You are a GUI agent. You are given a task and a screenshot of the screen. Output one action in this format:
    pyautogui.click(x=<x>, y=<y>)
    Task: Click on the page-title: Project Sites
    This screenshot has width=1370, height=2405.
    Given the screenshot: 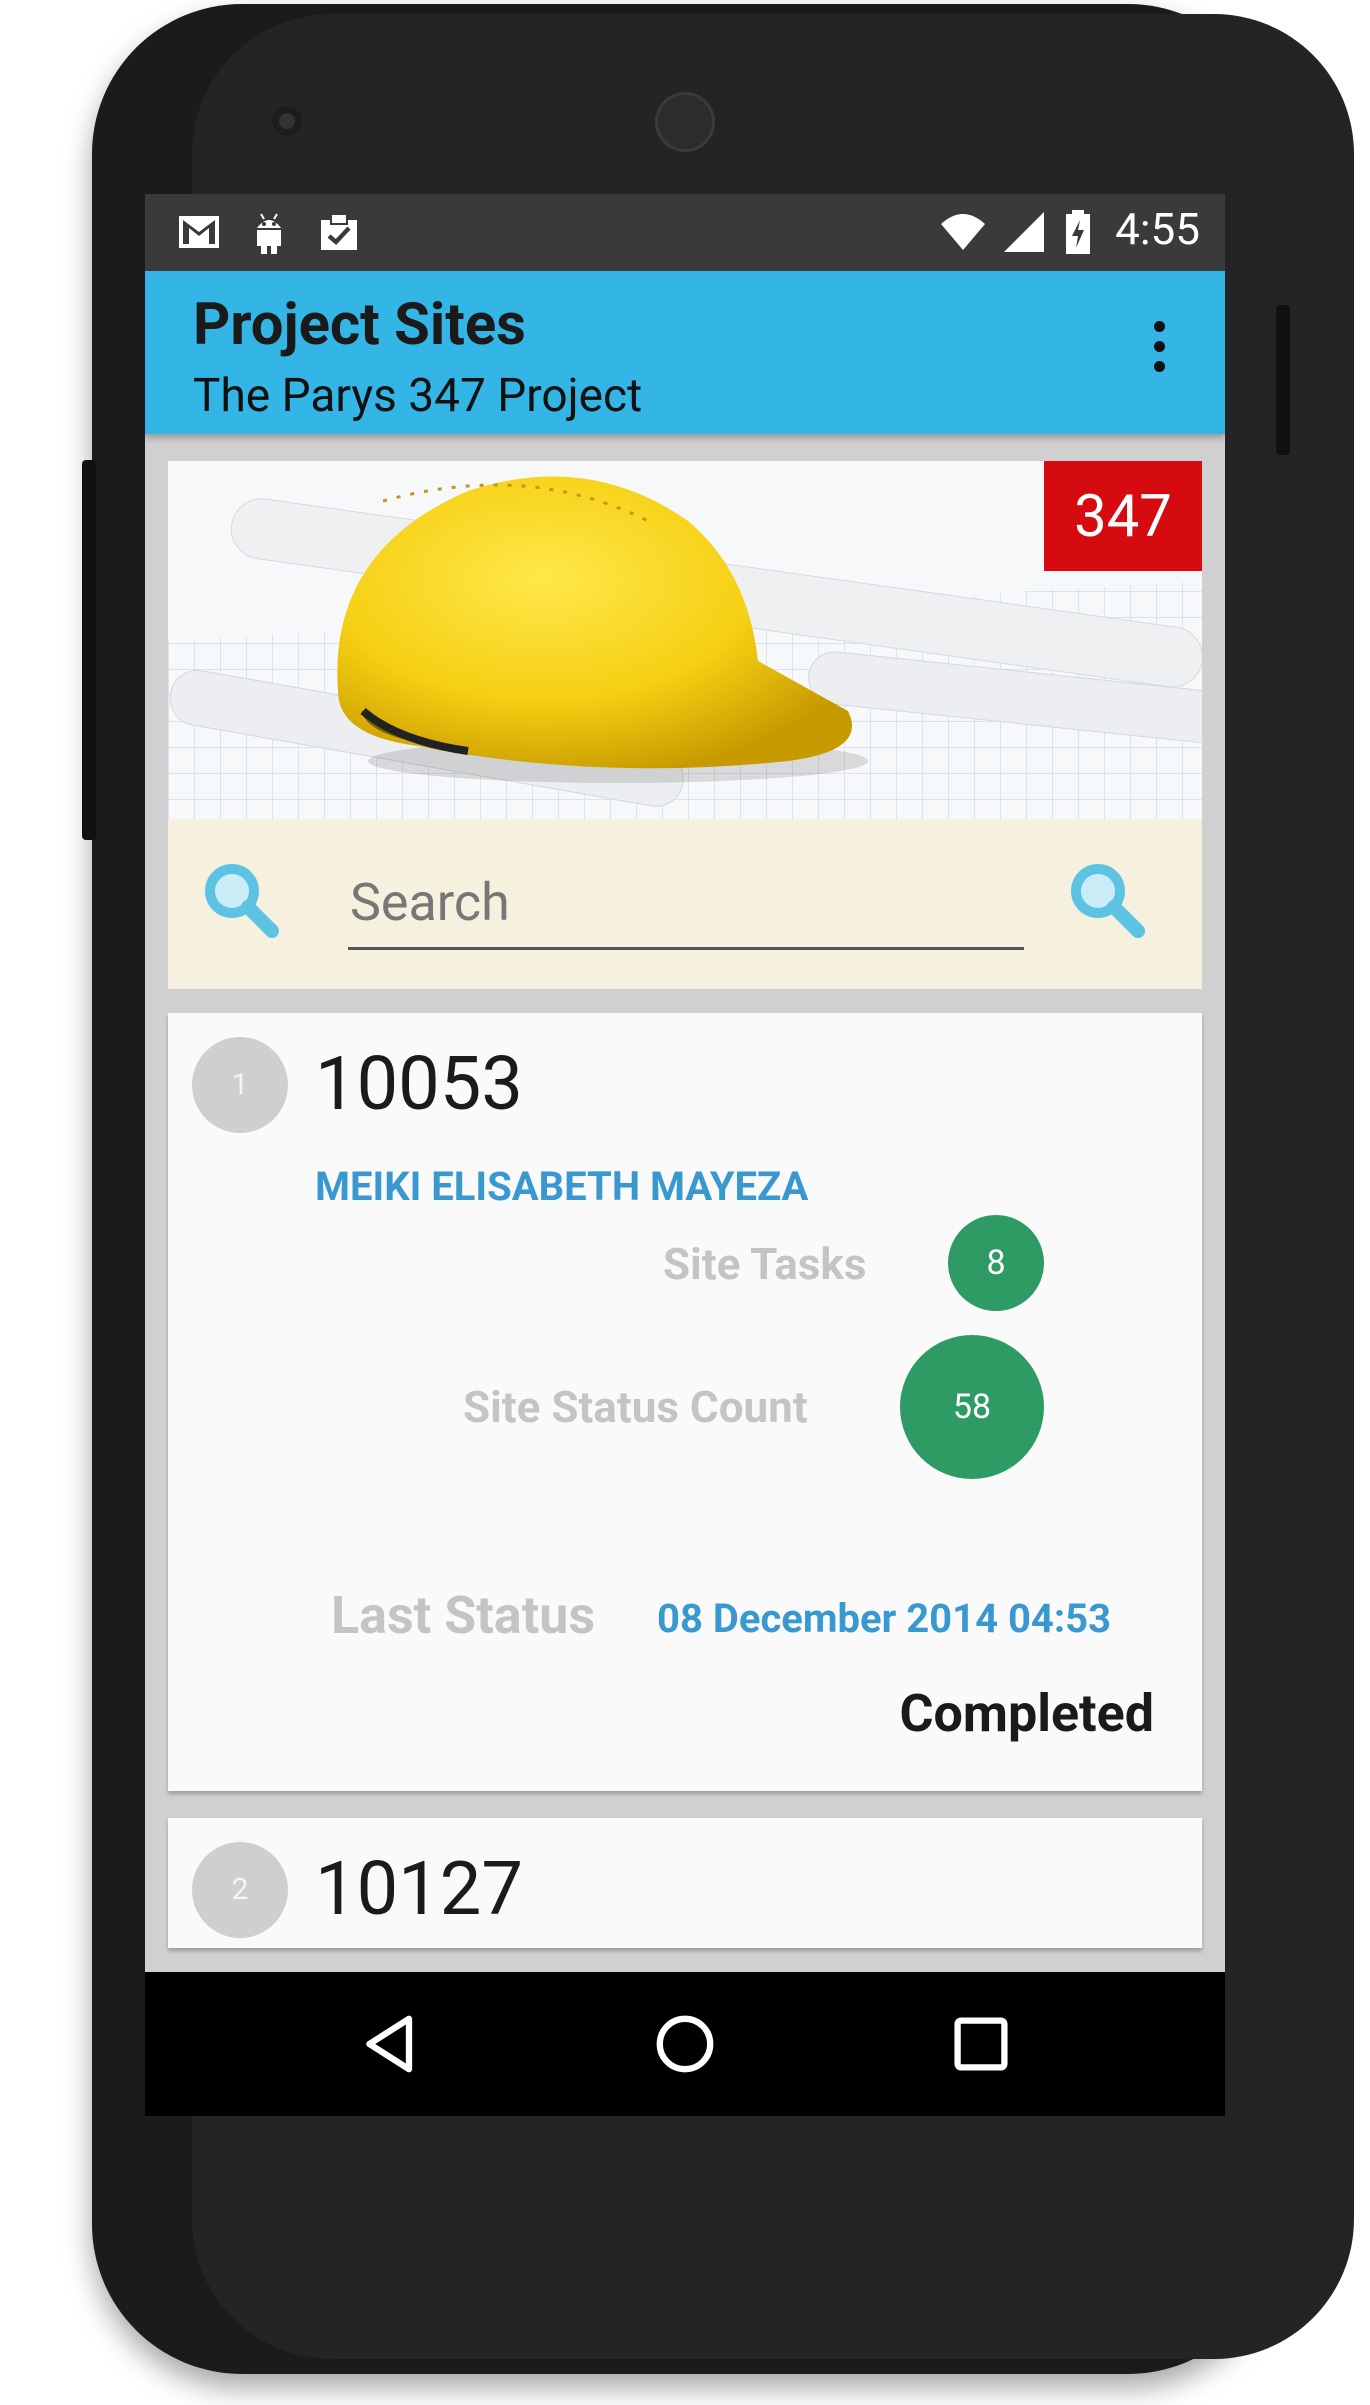 What is the action you would take?
    pyautogui.click(x=359, y=325)
    